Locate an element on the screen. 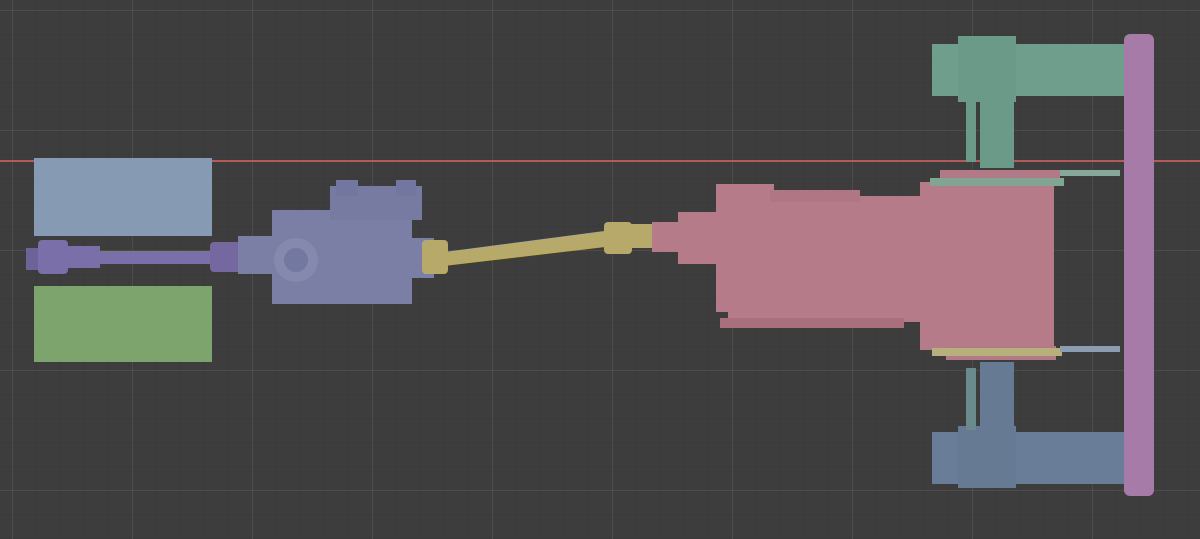 The height and width of the screenshot is (539, 1200). transmission-housing is located at coordinates (899, 265).